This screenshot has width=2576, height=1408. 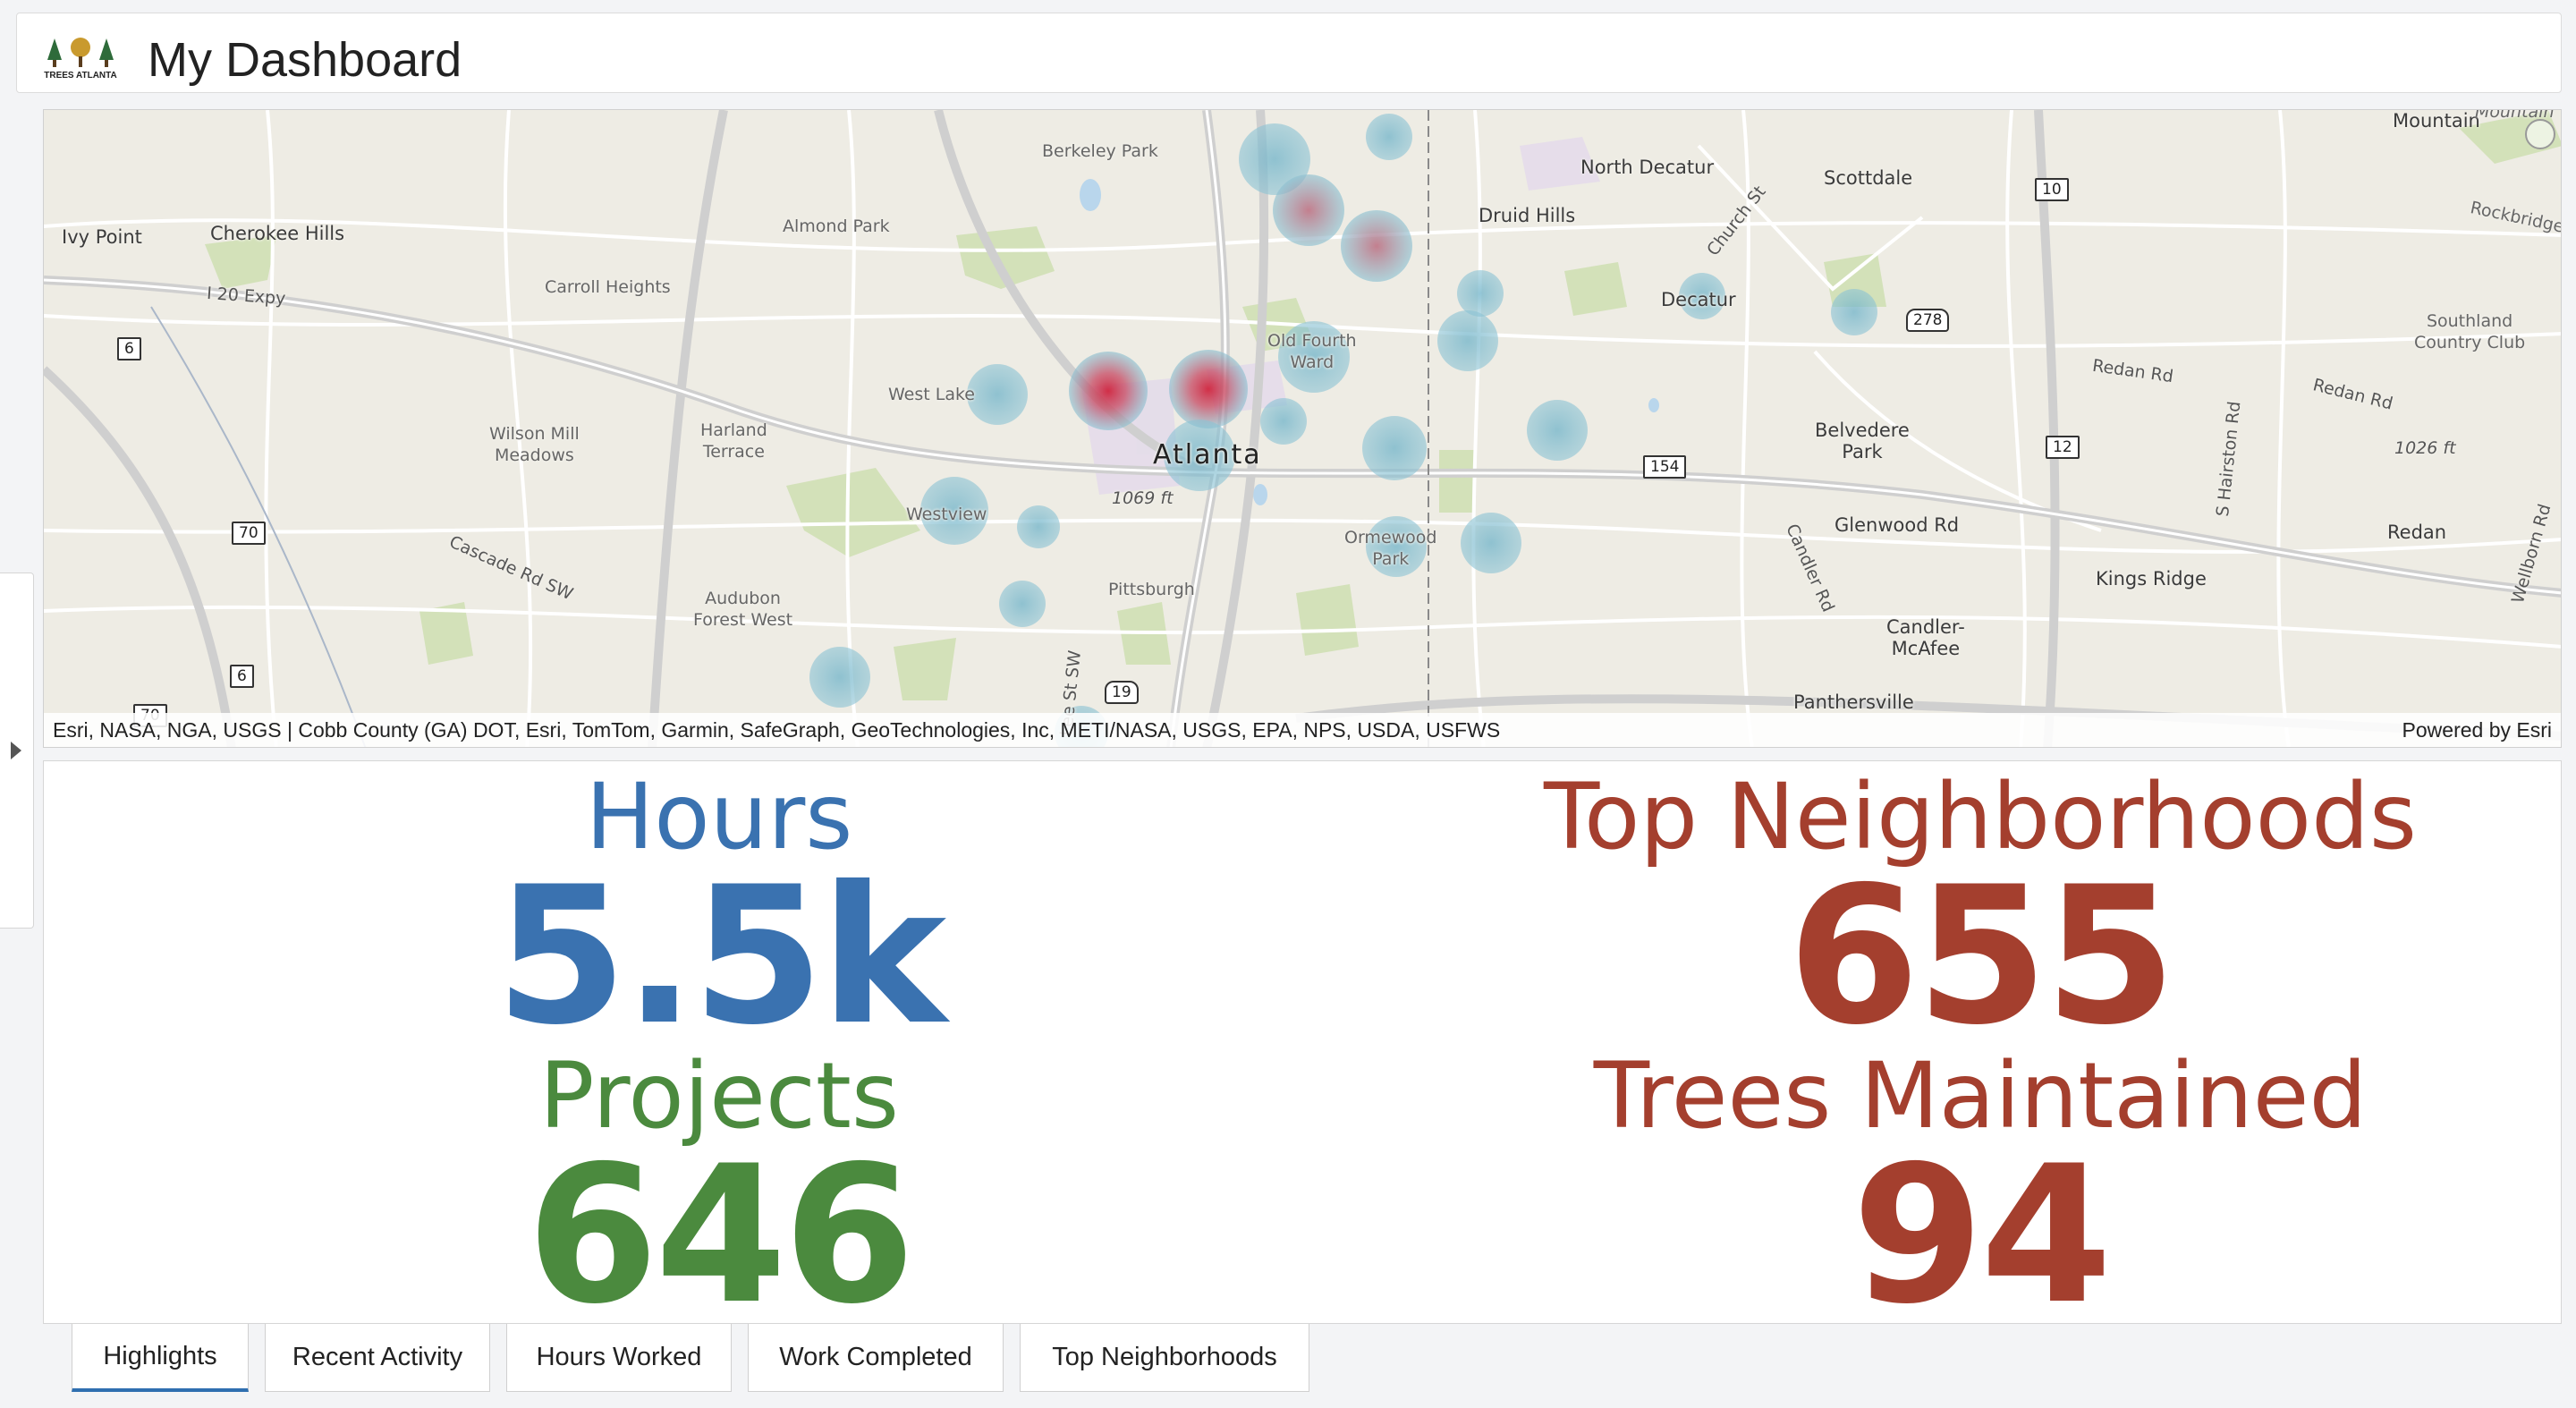 I want to click on map-label-cherokee-hills: Cherokee Hills, so click(x=277, y=233).